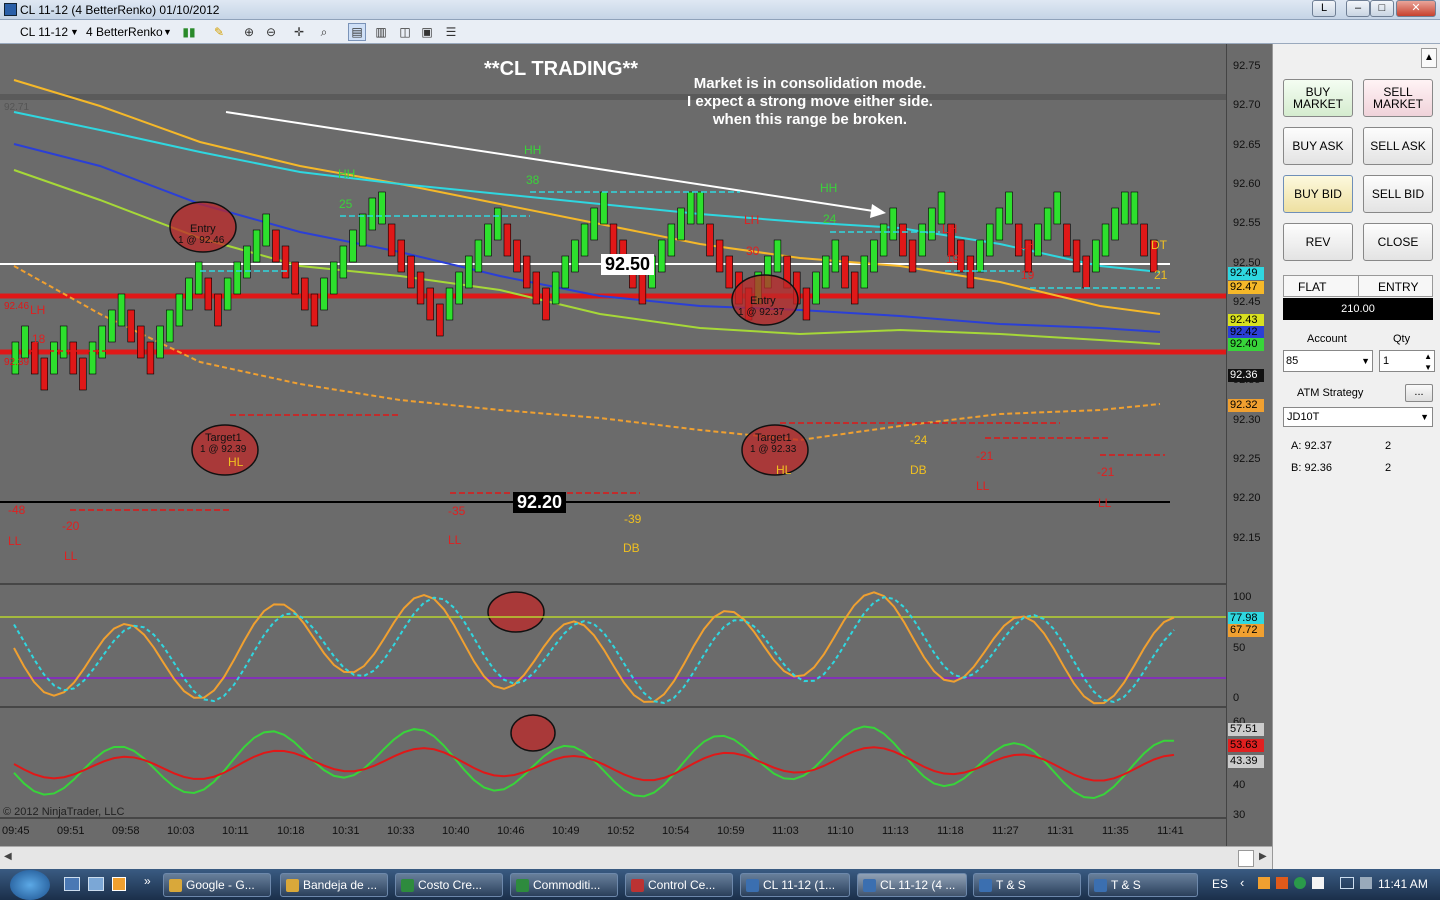 The image size is (1440, 900). Describe the element at coordinates (1429, 58) in the screenshot. I see `scroll-up-icon: ▲` at that location.